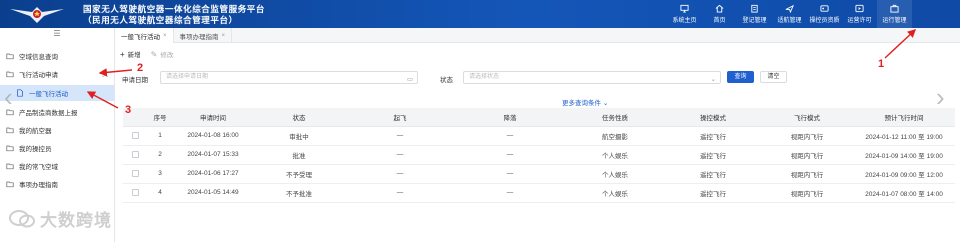 The image size is (960, 242). I want to click on briefcase-icon, so click(894, 8).